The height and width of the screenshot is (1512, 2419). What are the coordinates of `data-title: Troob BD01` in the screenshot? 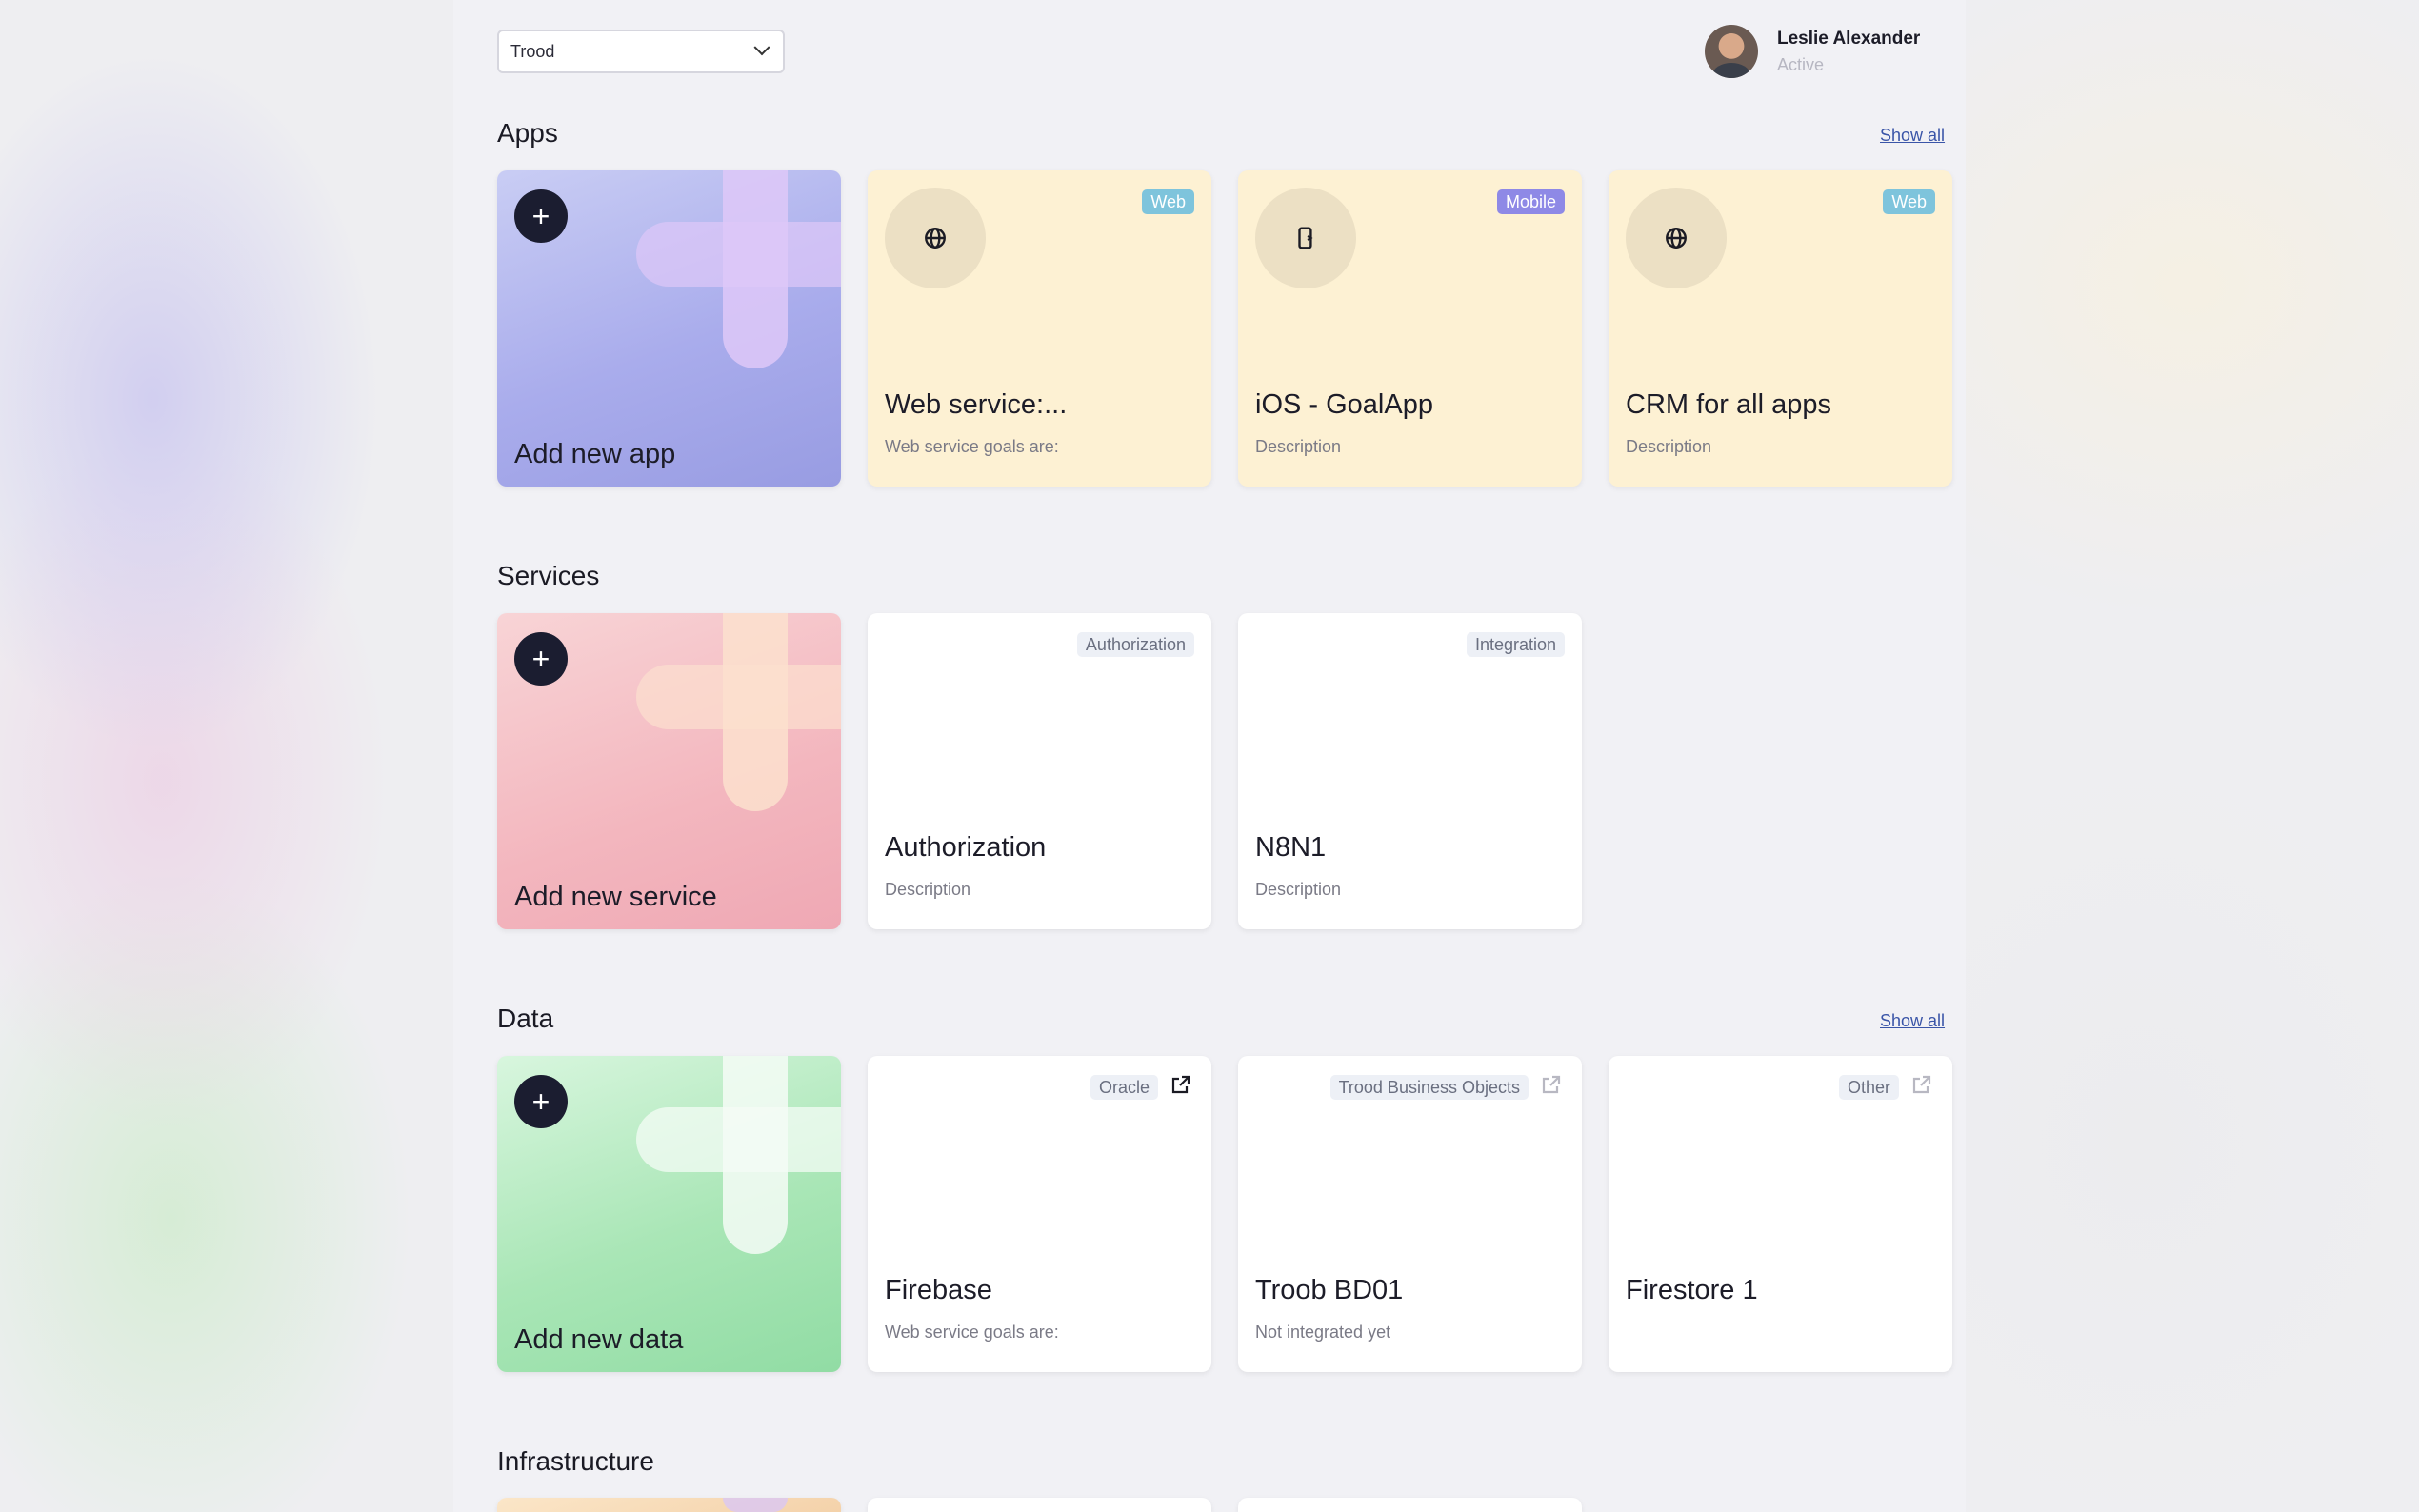 It's located at (1329, 1290).